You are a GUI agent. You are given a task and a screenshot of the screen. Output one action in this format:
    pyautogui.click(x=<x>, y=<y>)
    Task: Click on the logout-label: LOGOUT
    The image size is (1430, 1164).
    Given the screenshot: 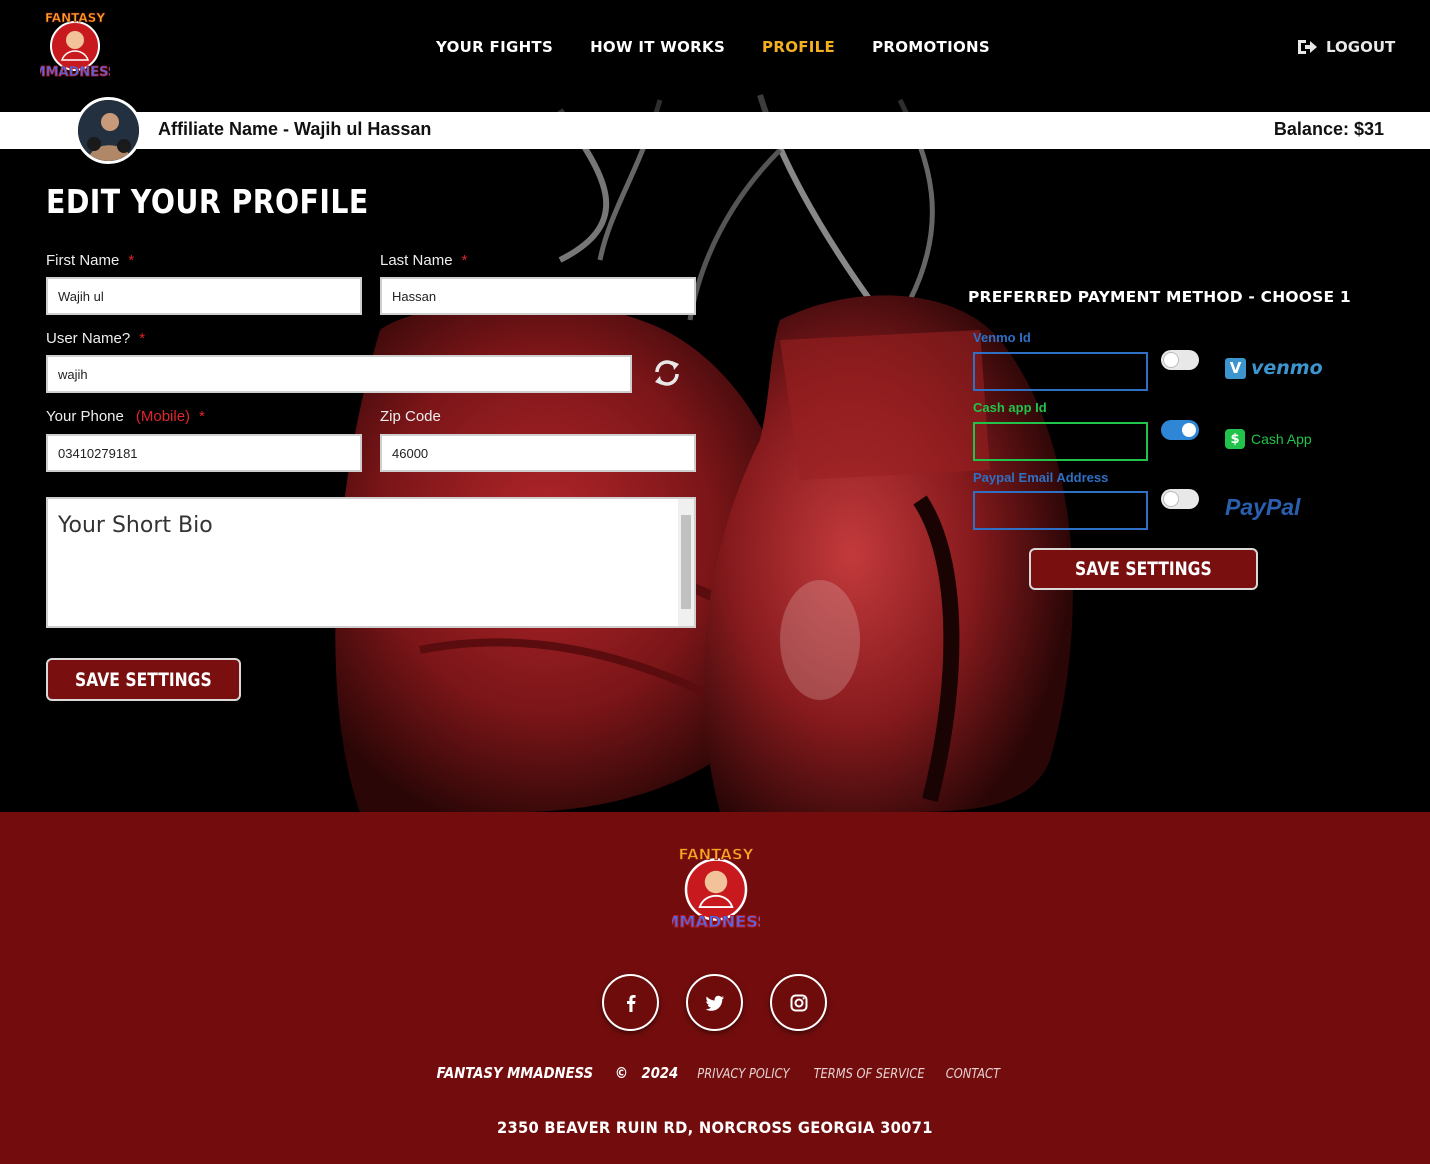 What is the action you would take?
    pyautogui.click(x=1361, y=47)
    